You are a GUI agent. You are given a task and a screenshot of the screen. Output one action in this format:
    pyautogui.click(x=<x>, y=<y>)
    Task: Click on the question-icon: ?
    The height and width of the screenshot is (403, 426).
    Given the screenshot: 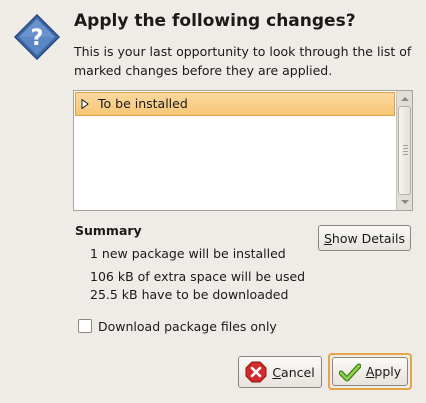 What is the action you would take?
    pyautogui.click(x=37, y=37)
    